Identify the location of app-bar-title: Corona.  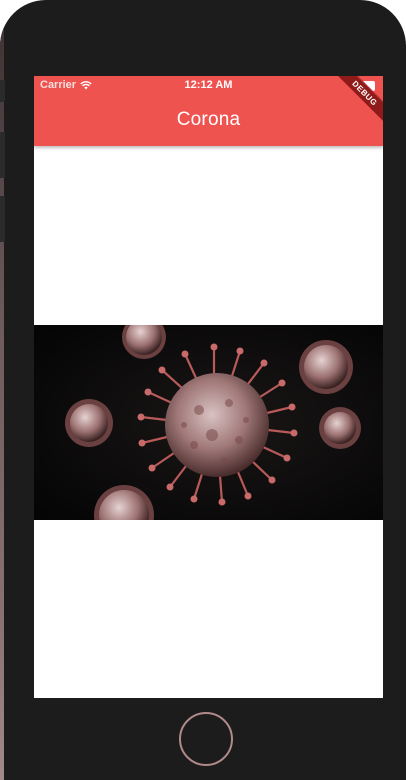
(208, 119).